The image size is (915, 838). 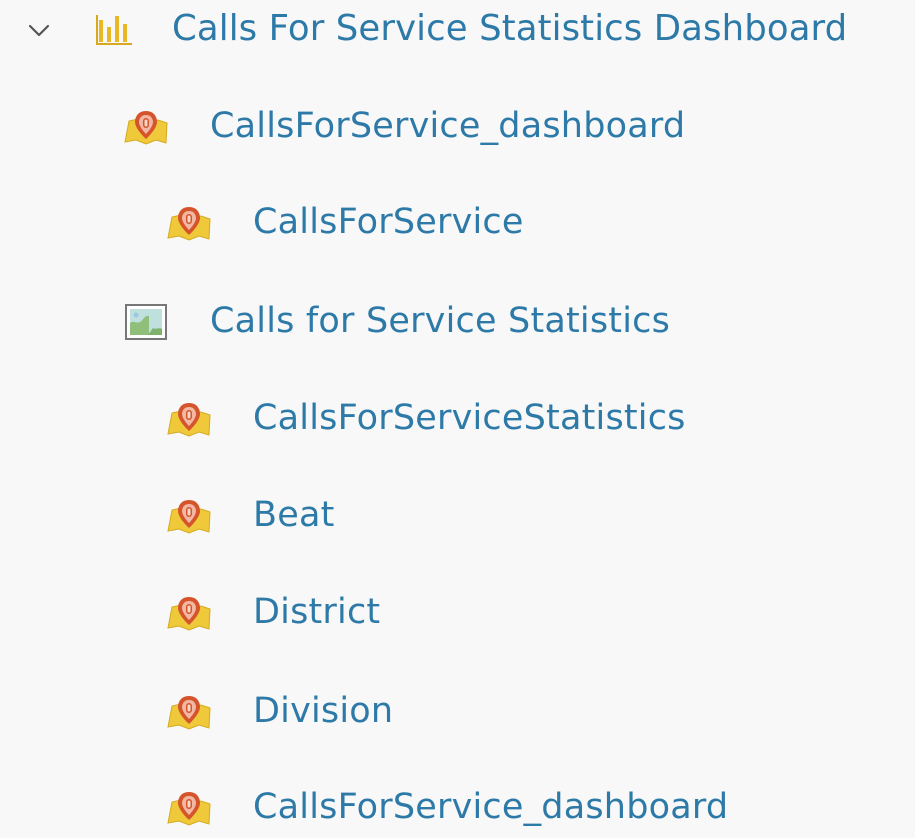 I want to click on tree-node-label: CallsForService, so click(x=388, y=222).